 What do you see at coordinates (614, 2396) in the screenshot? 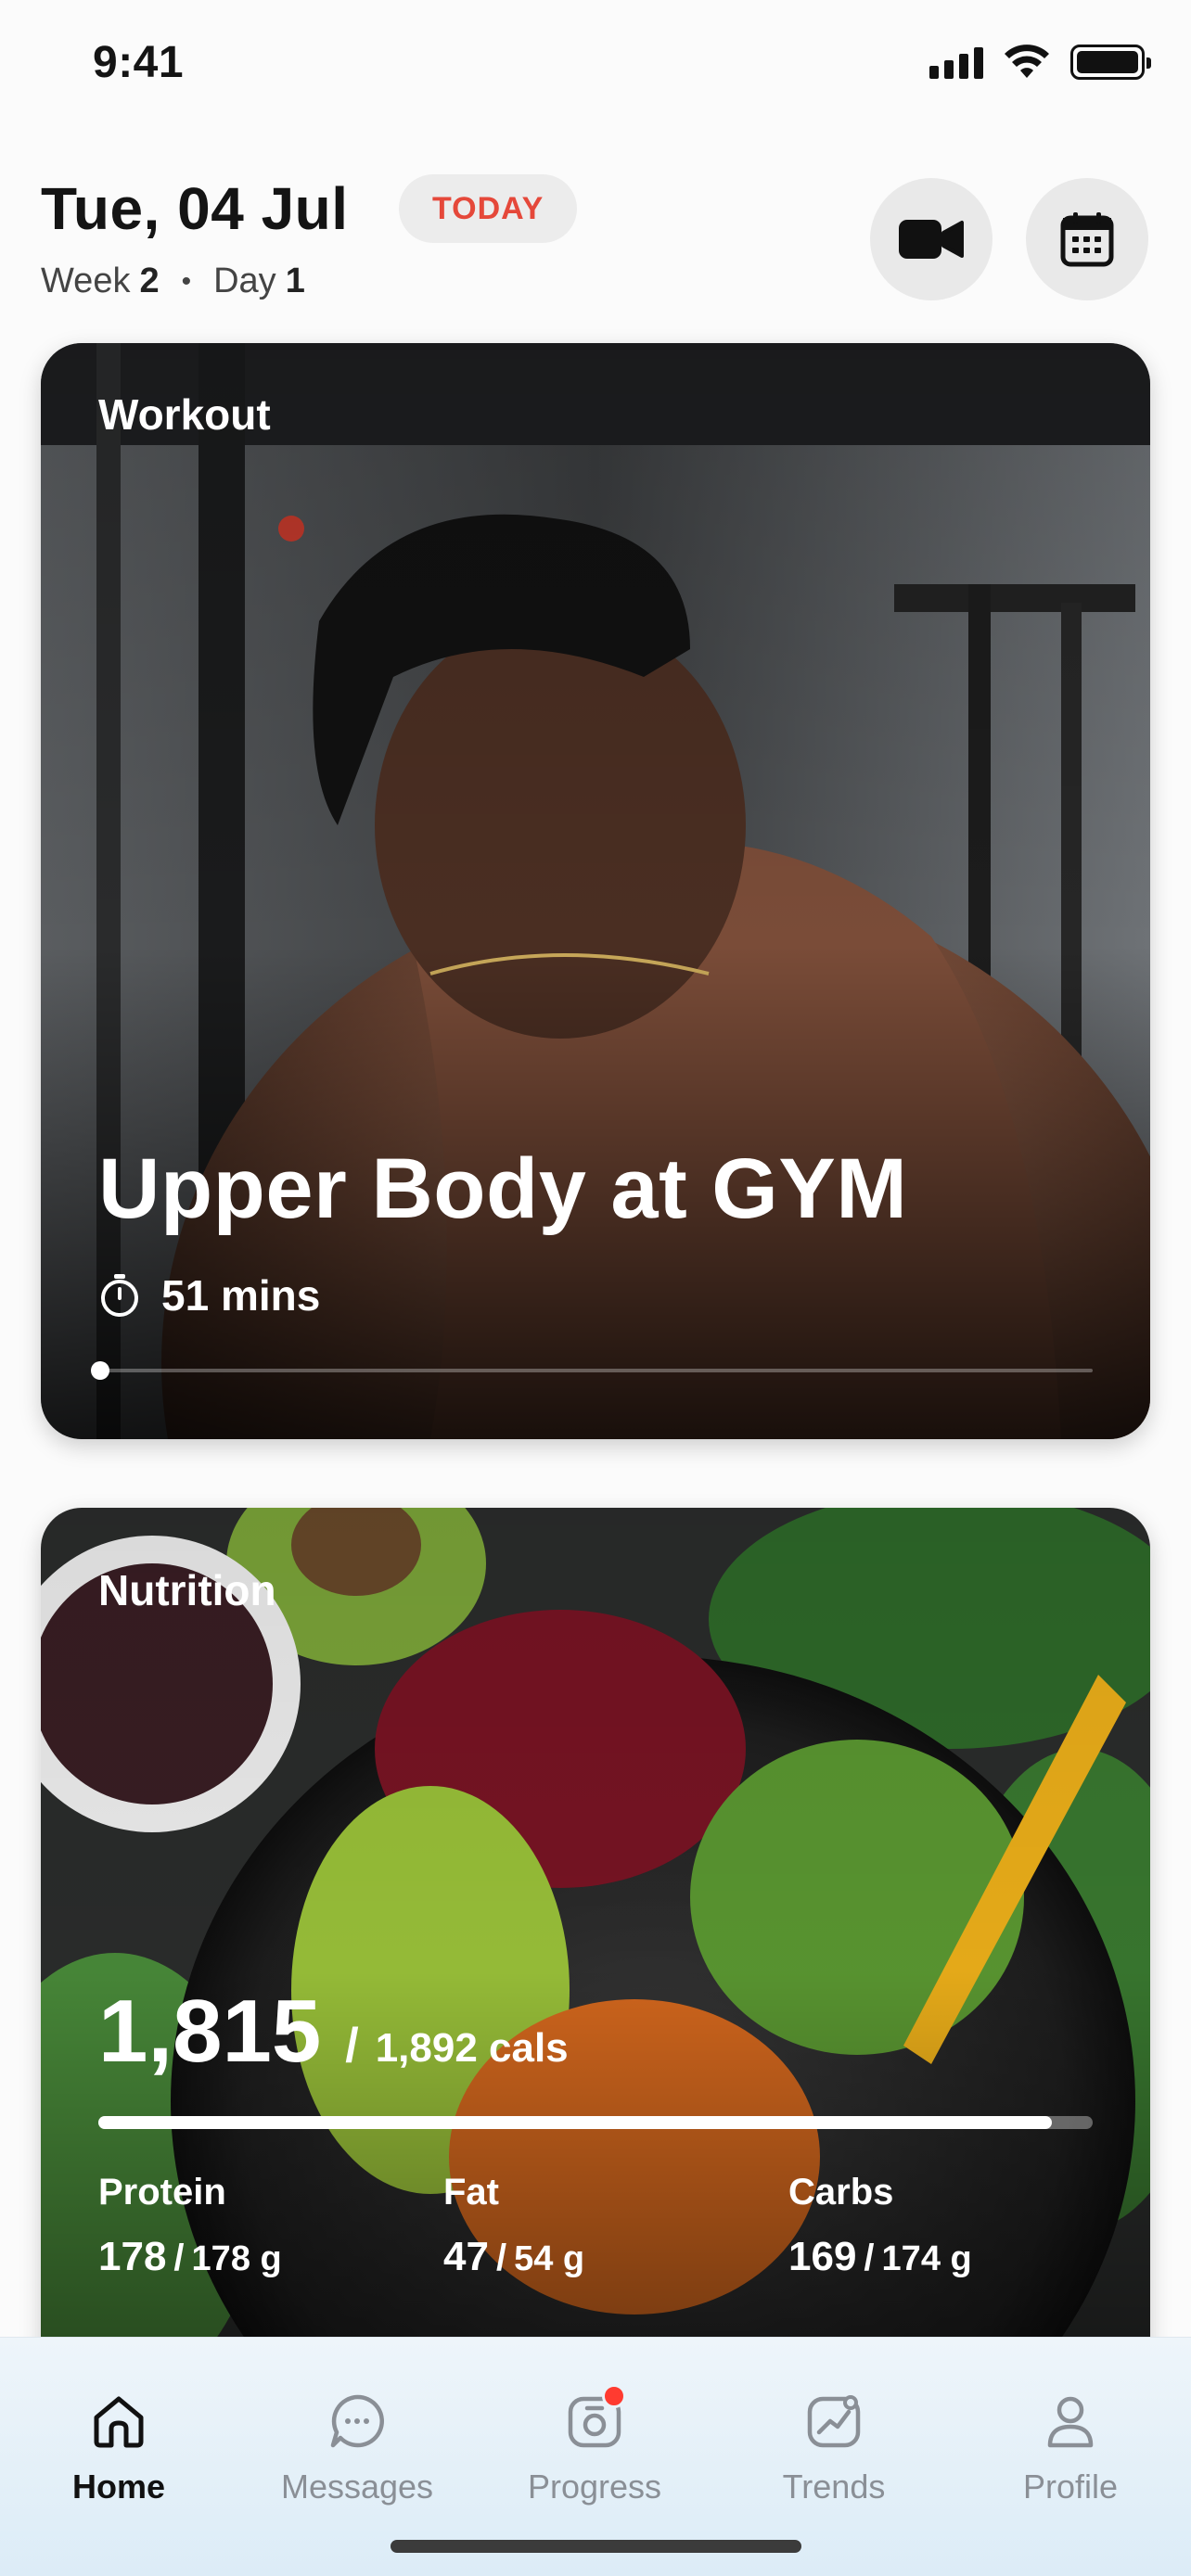
I see `notification-badge-dot` at bounding box center [614, 2396].